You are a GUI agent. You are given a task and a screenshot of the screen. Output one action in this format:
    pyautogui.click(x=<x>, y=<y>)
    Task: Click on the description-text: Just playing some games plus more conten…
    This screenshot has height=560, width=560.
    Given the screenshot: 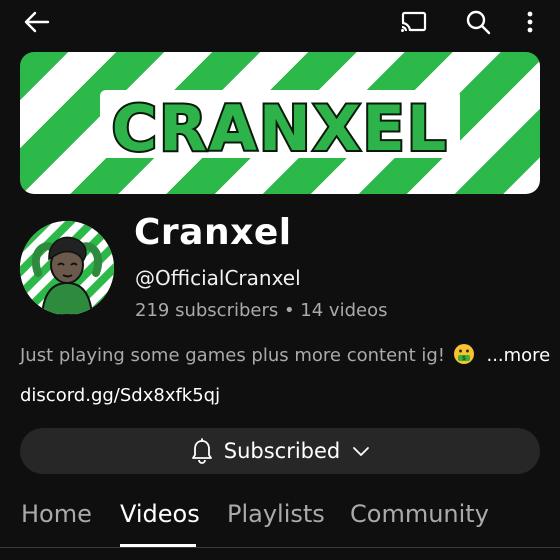 What is the action you would take?
    pyautogui.click(x=232, y=355)
    